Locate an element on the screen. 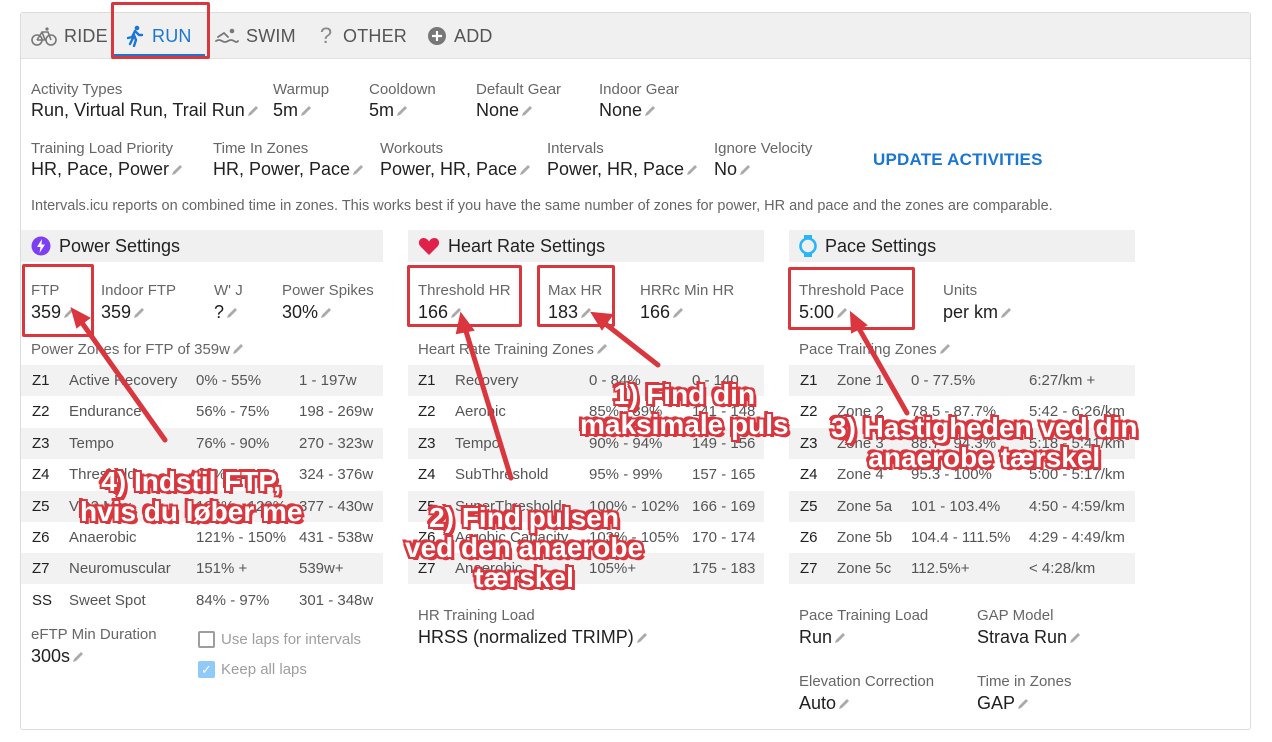 The image size is (1272, 742). pace-settings-header: Pace Settings is located at coordinates (962, 246).